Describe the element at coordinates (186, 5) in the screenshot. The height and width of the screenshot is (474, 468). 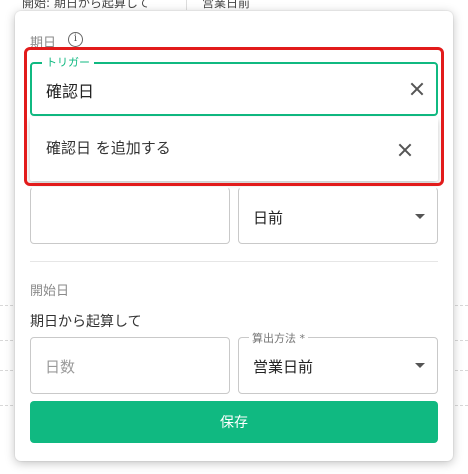
I see `background-separator` at that location.